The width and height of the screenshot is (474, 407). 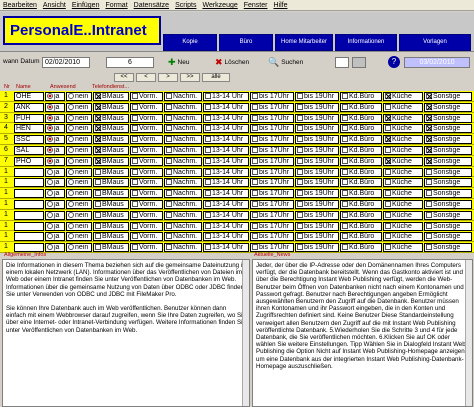 What do you see at coordinates (124, 77) in the screenshot?
I see `nav-first-button: <<` at bounding box center [124, 77].